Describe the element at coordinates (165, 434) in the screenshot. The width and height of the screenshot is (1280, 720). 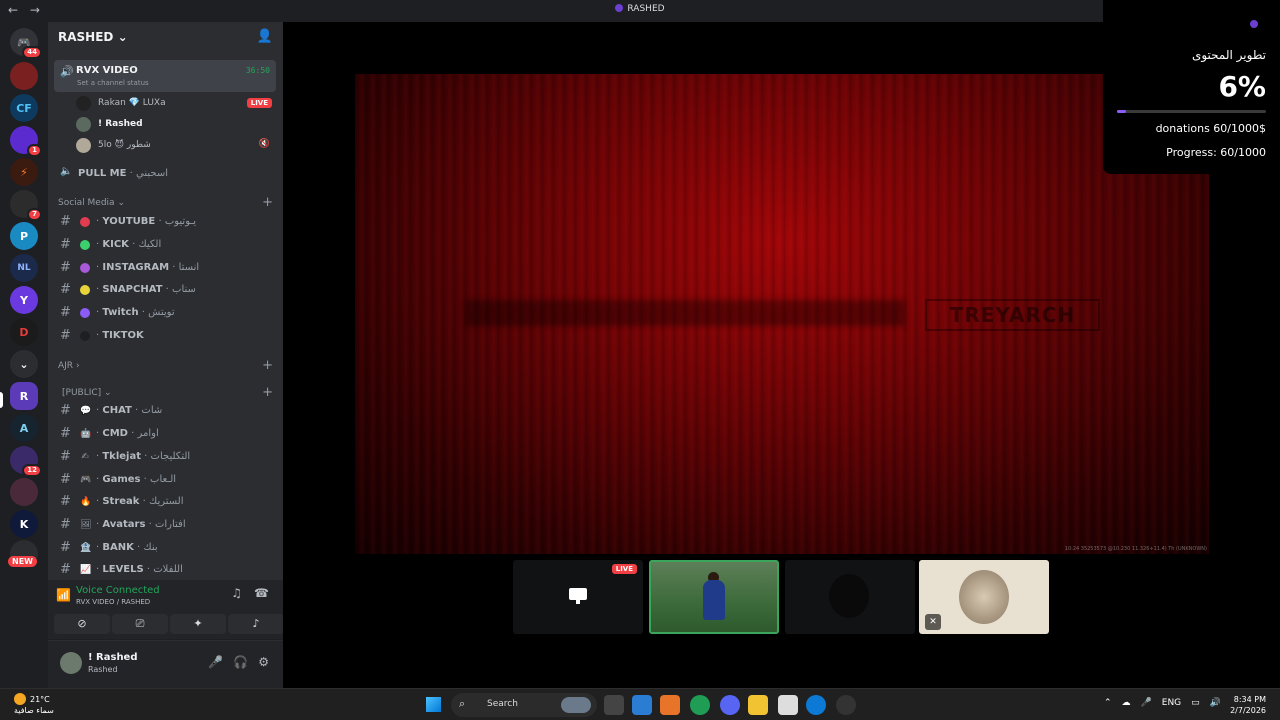
I see `channel-cmd: # 🤖 · CMD · اوامر` at that location.